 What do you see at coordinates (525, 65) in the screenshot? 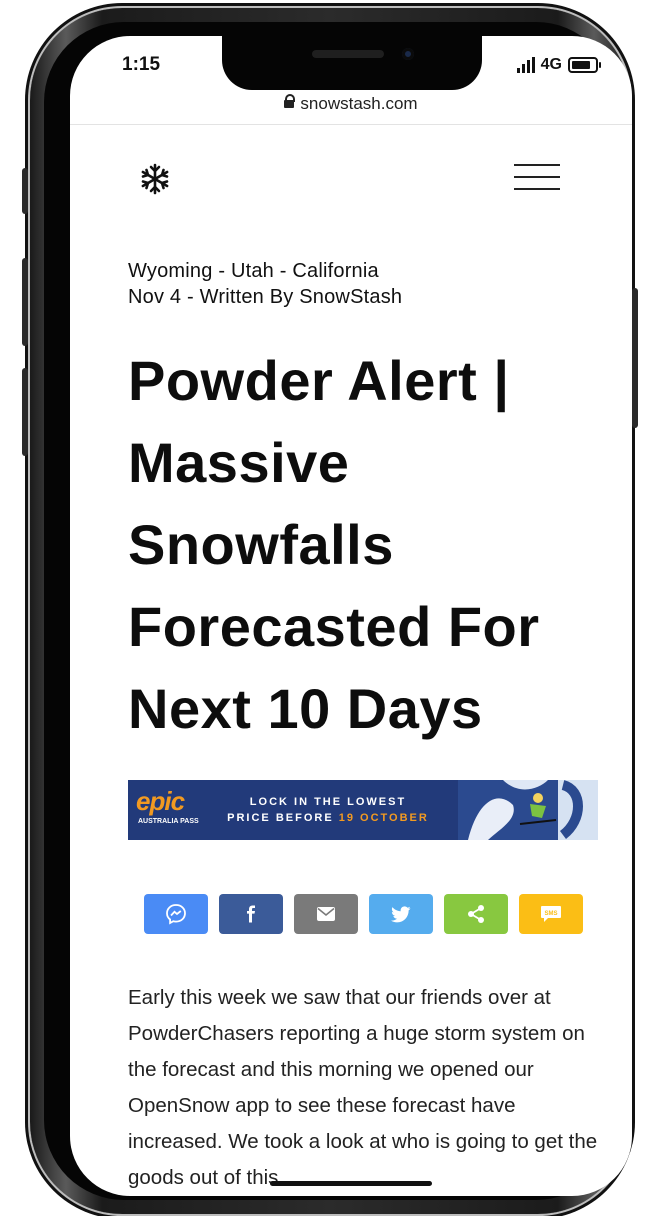
I see `signal-bars-icon` at bounding box center [525, 65].